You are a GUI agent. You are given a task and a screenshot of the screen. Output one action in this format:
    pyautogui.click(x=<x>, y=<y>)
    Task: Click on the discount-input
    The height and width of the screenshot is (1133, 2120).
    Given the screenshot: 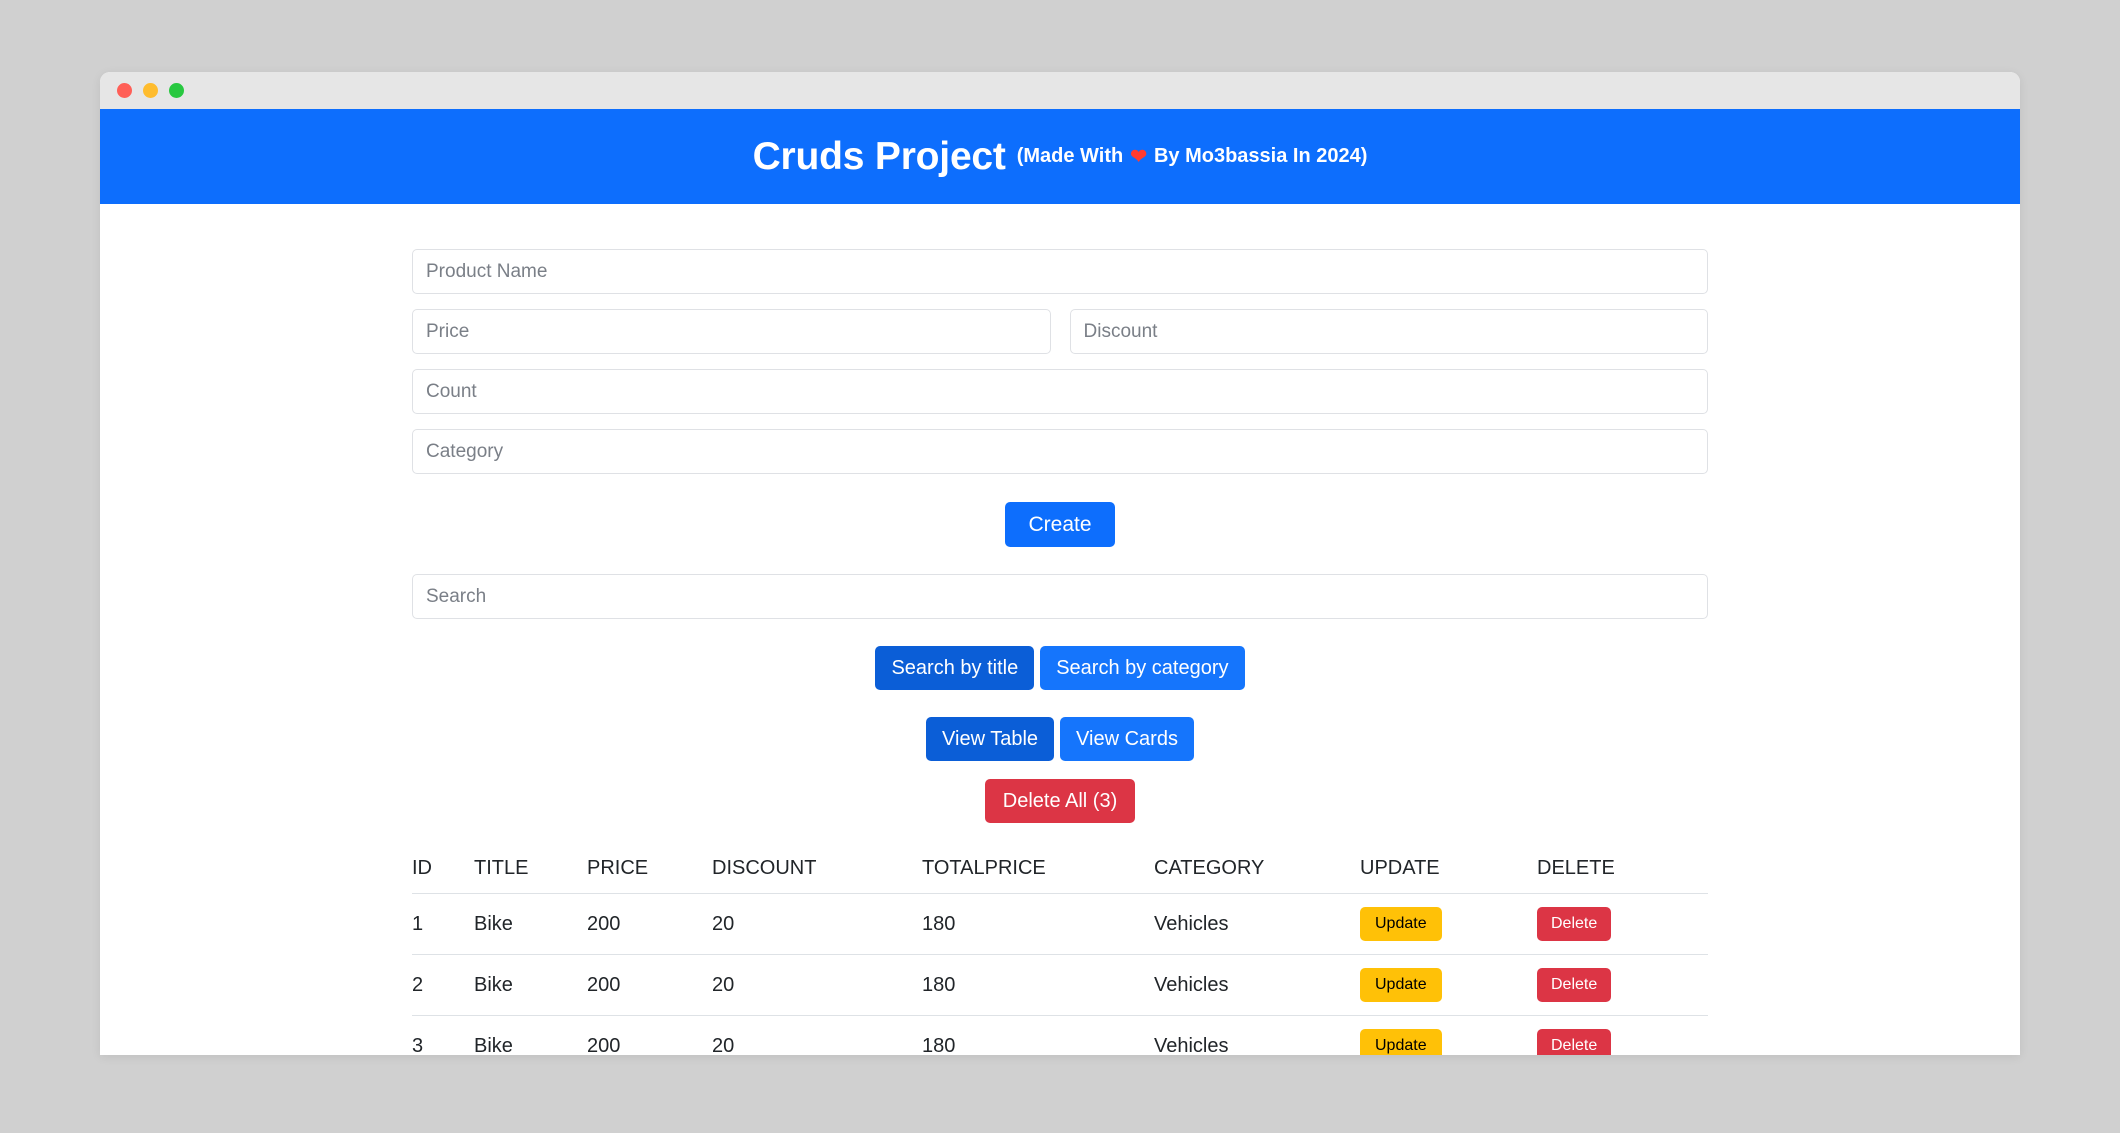 What is the action you would take?
    pyautogui.click(x=1388, y=331)
    